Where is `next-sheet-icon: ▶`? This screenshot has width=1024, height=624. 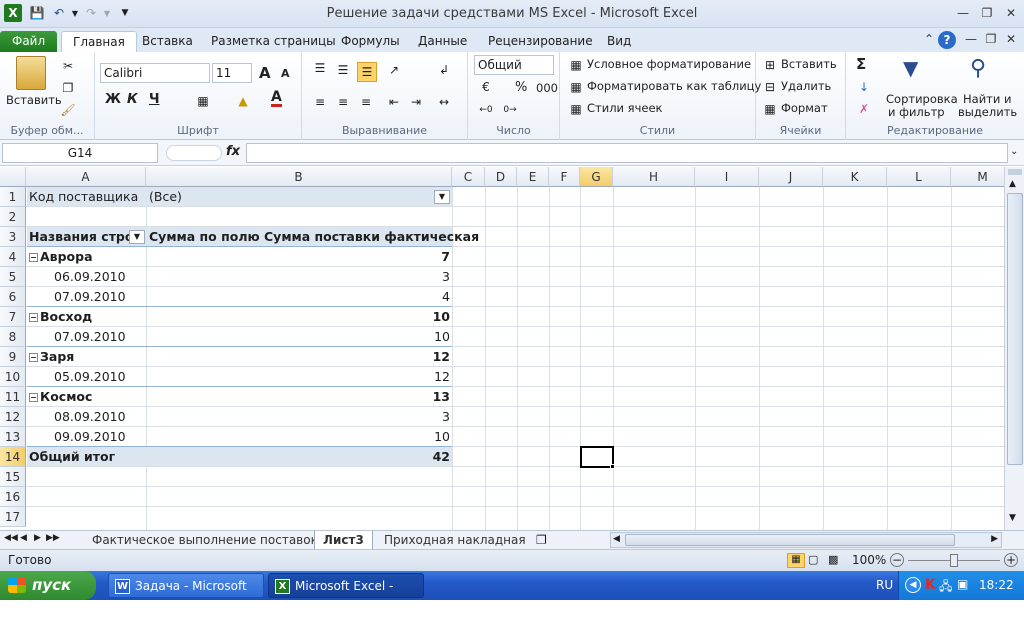
next-sheet-icon: ▶ is located at coordinates (37, 538).